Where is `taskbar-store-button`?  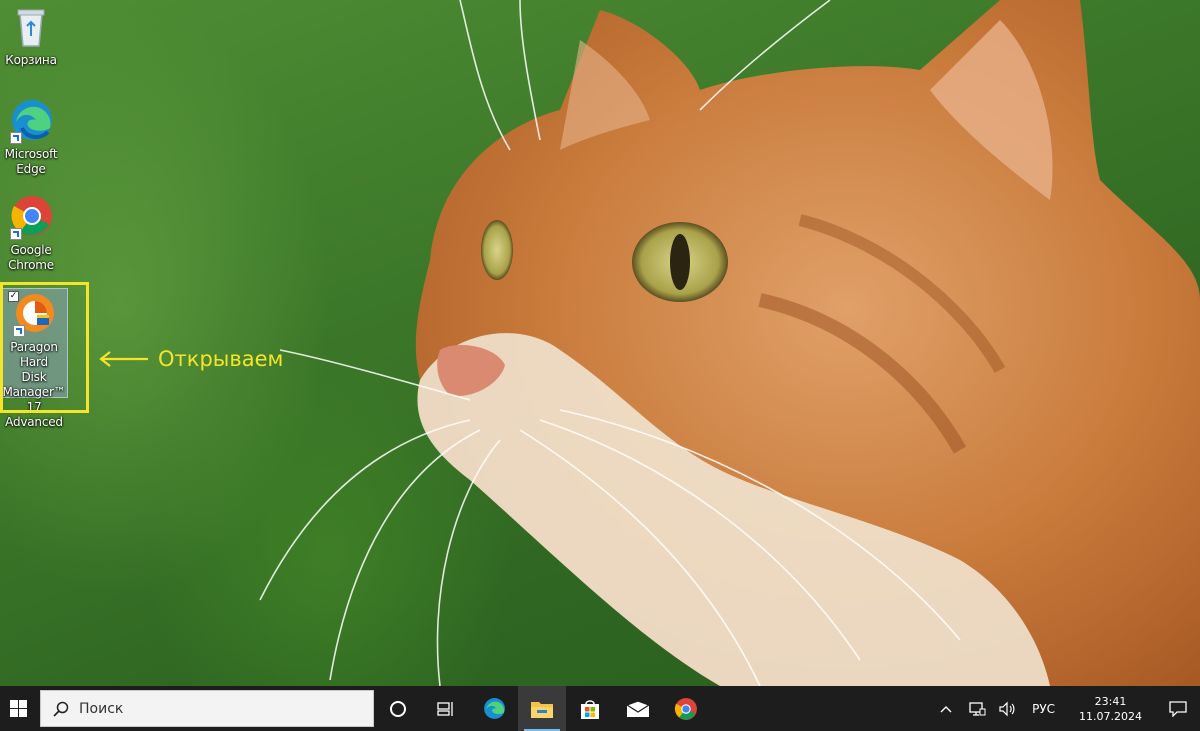
taskbar-store-button is located at coordinates (590, 708).